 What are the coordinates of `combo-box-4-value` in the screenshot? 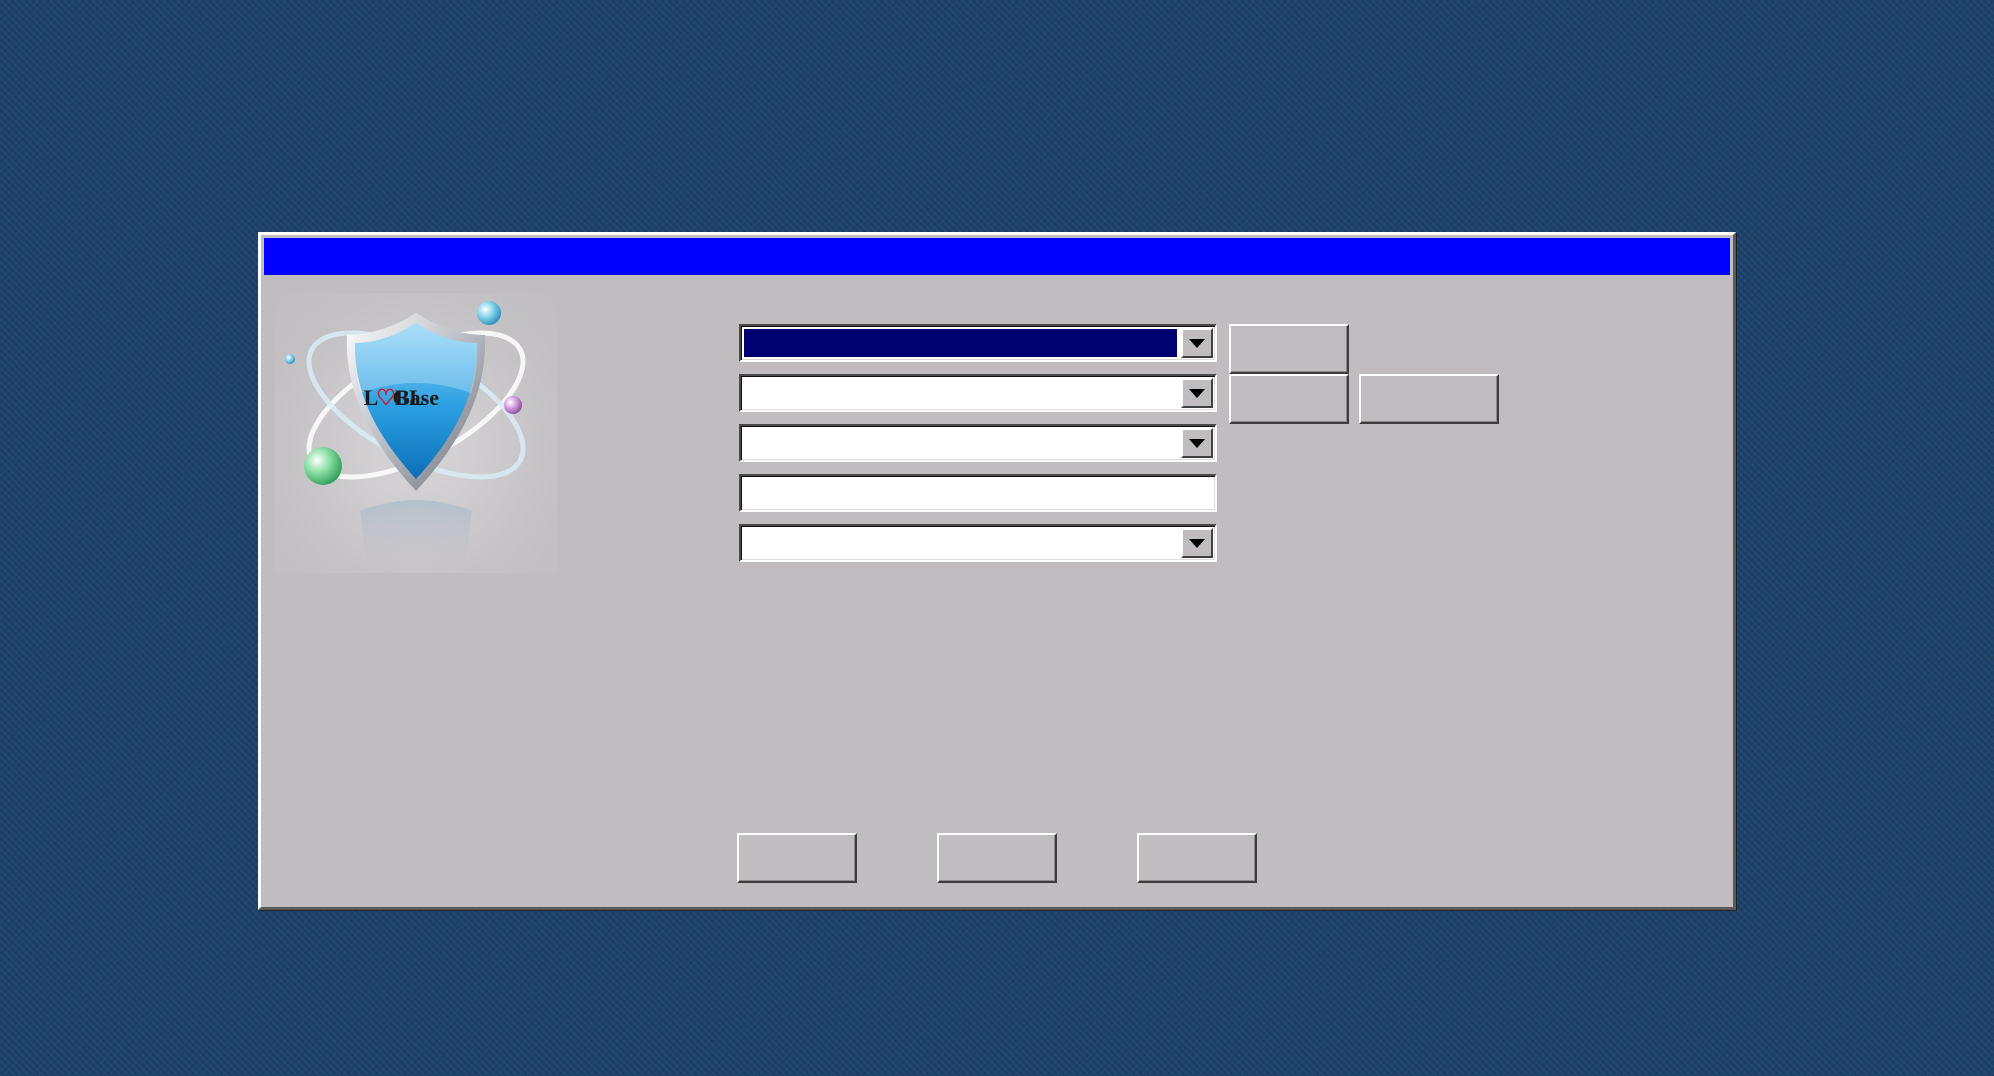 It's located at (960, 543).